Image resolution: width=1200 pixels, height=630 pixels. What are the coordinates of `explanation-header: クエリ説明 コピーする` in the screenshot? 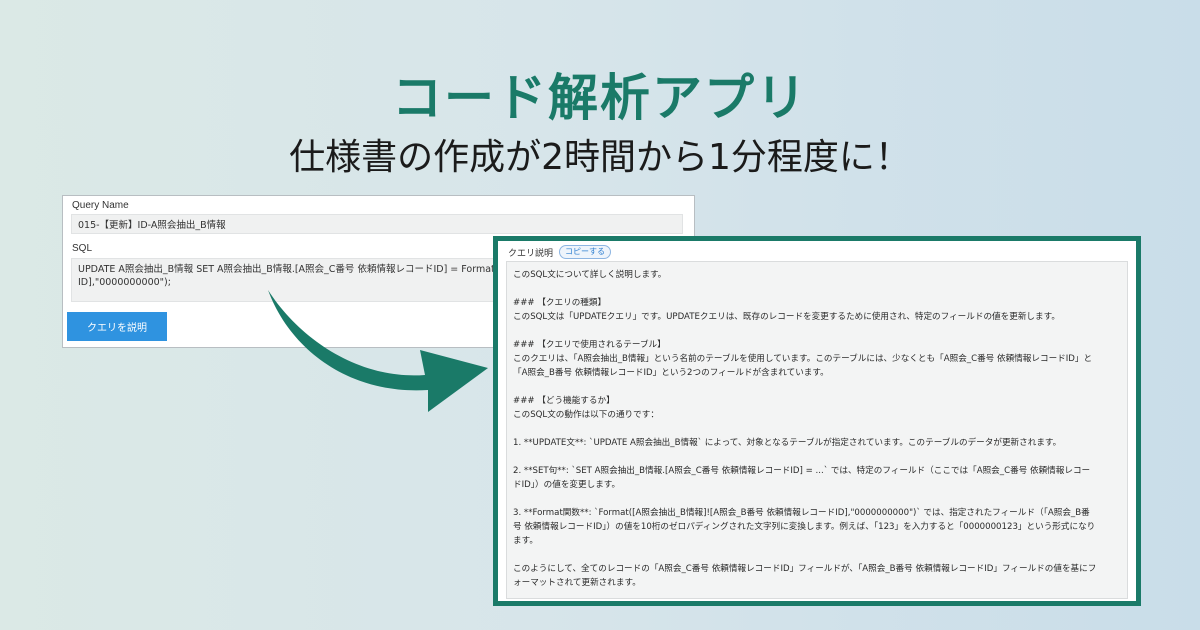 It's located at (560, 252).